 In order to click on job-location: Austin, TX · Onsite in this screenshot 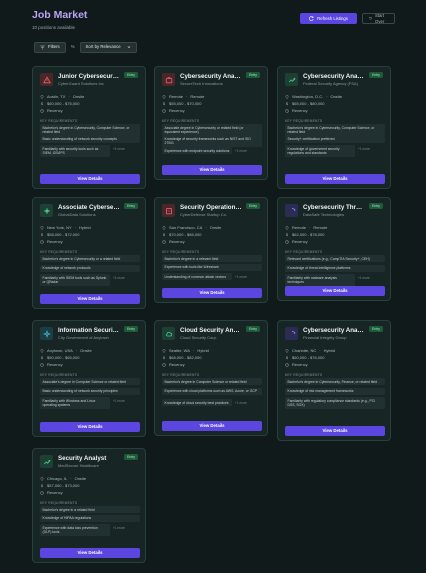, I will do `click(62, 96)`.